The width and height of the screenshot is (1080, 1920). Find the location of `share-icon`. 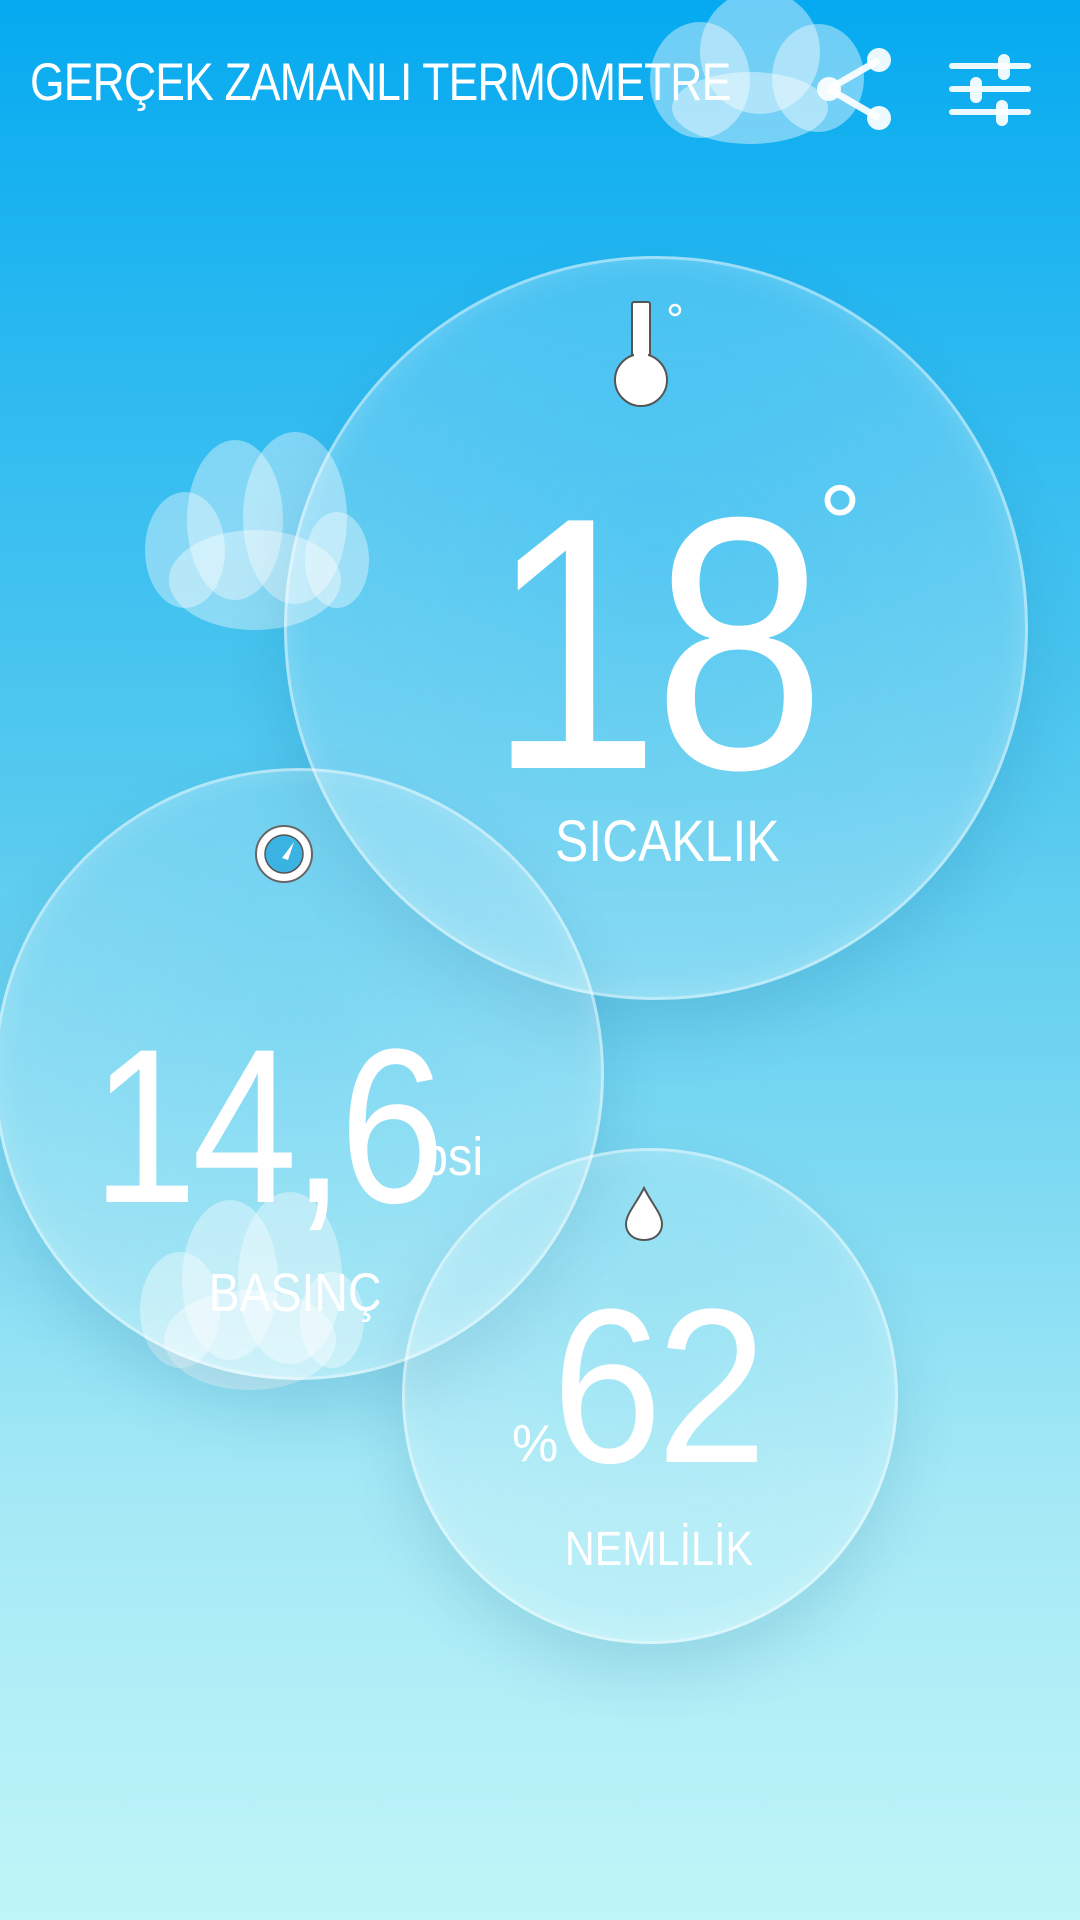

share-icon is located at coordinates (854, 89).